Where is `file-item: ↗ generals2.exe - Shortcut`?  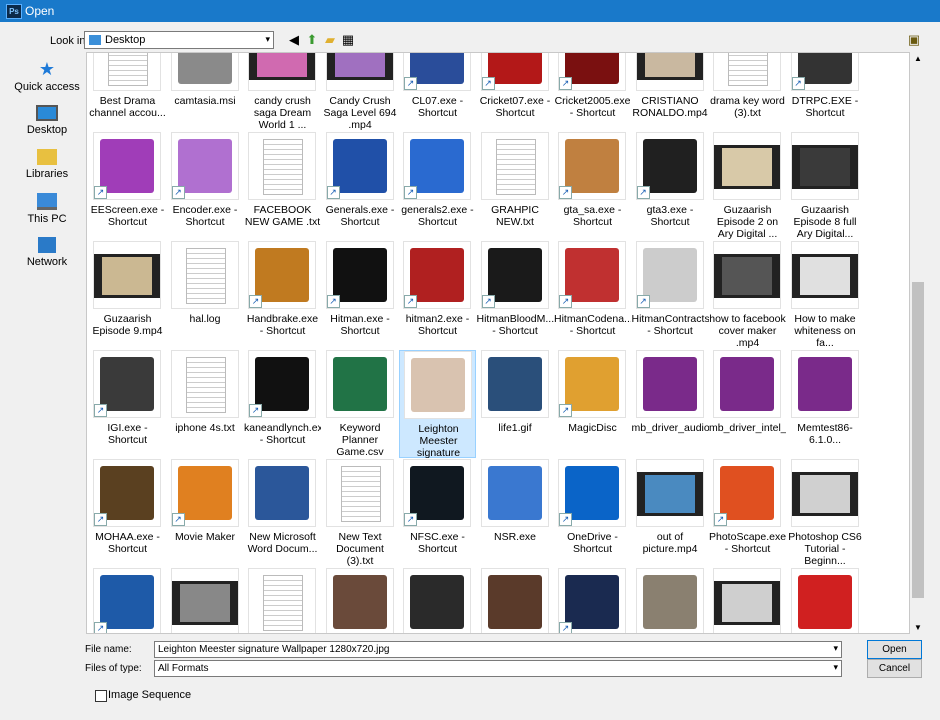
file-item: ↗ generals2.exe - Shortcut is located at coordinates (437, 186).